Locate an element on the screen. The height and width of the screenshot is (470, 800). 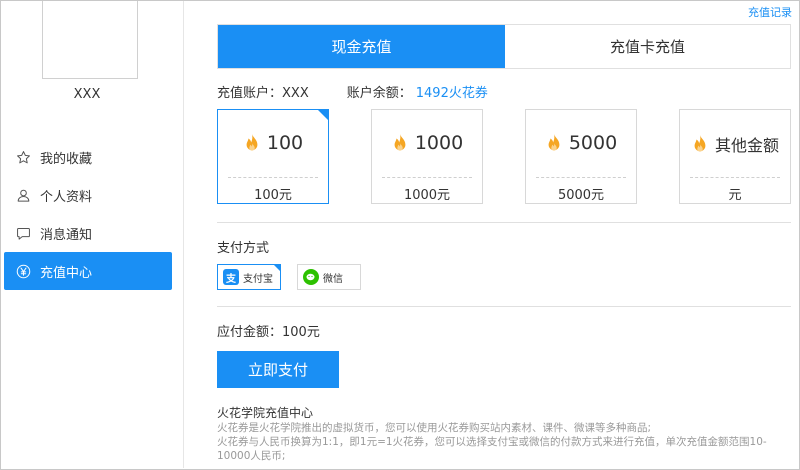
sidebar-item-label: 消息通知 is located at coordinates (66, 235).